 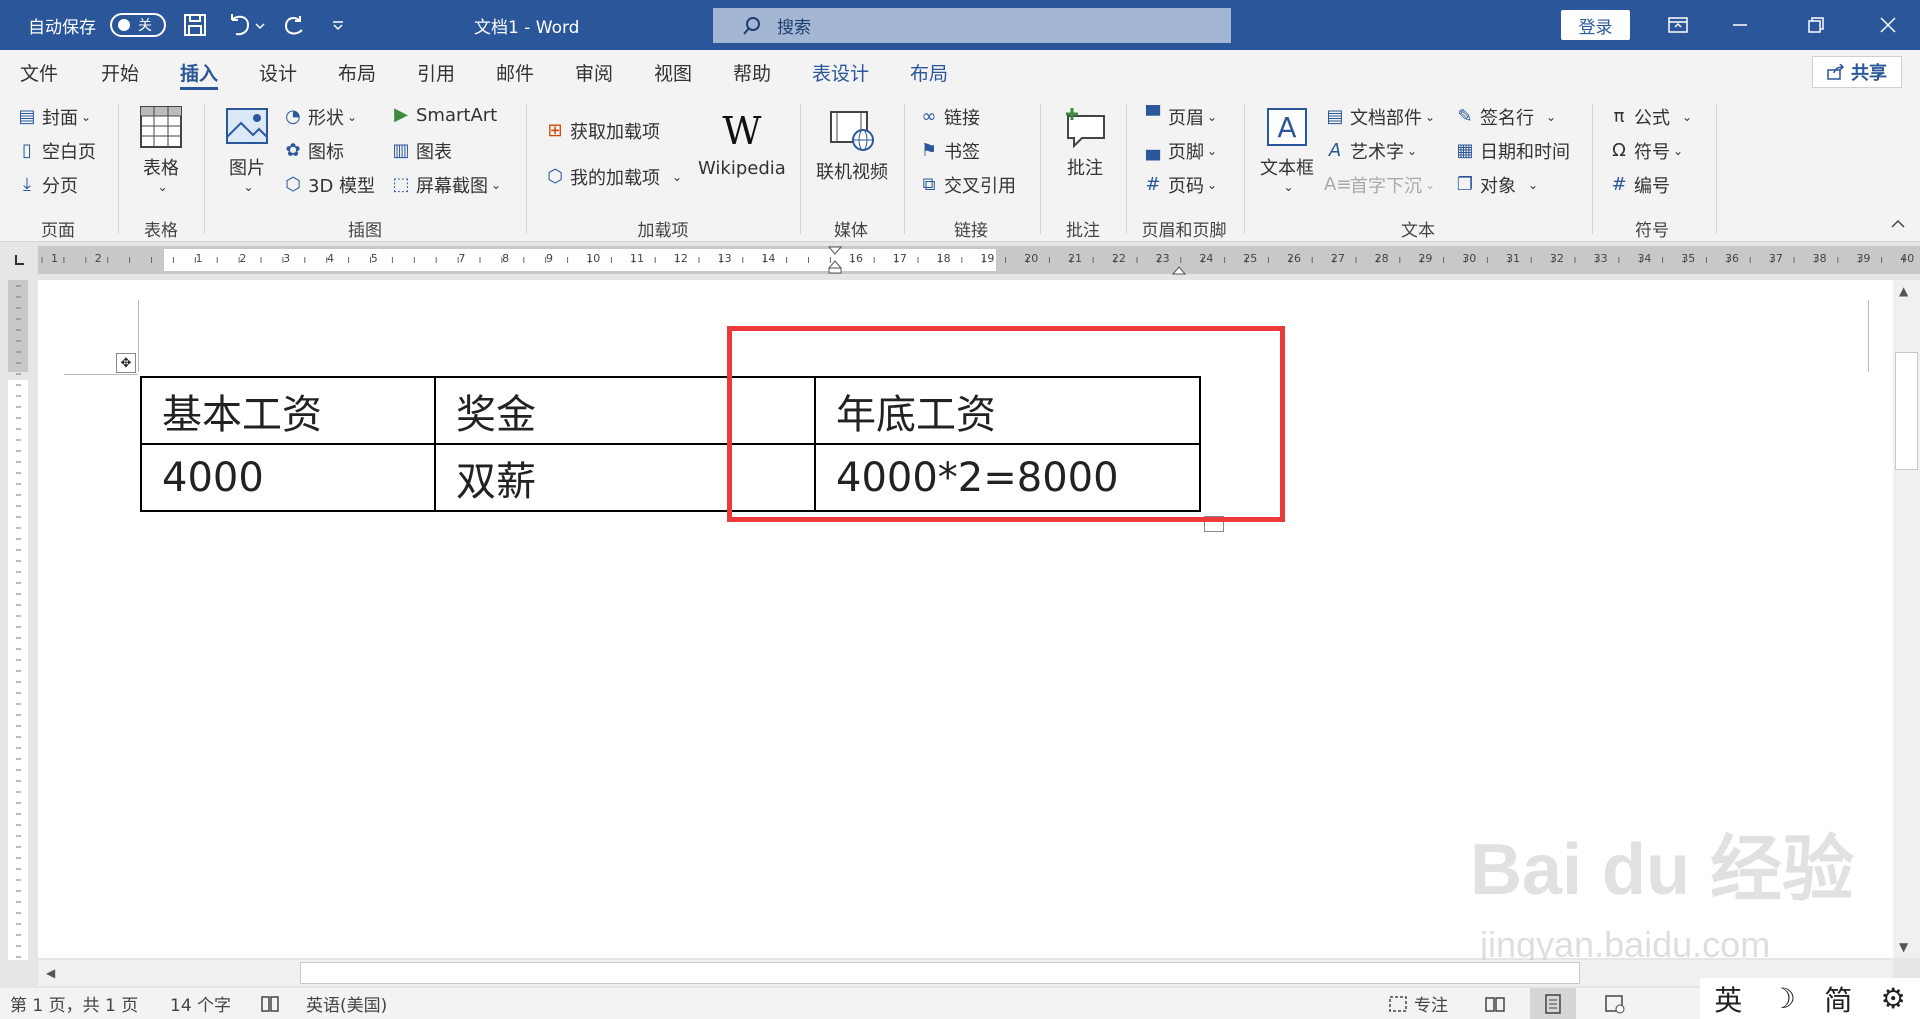 I want to click on object-button: ❐ 对象 ⌄, so click(x=1496, y=185).